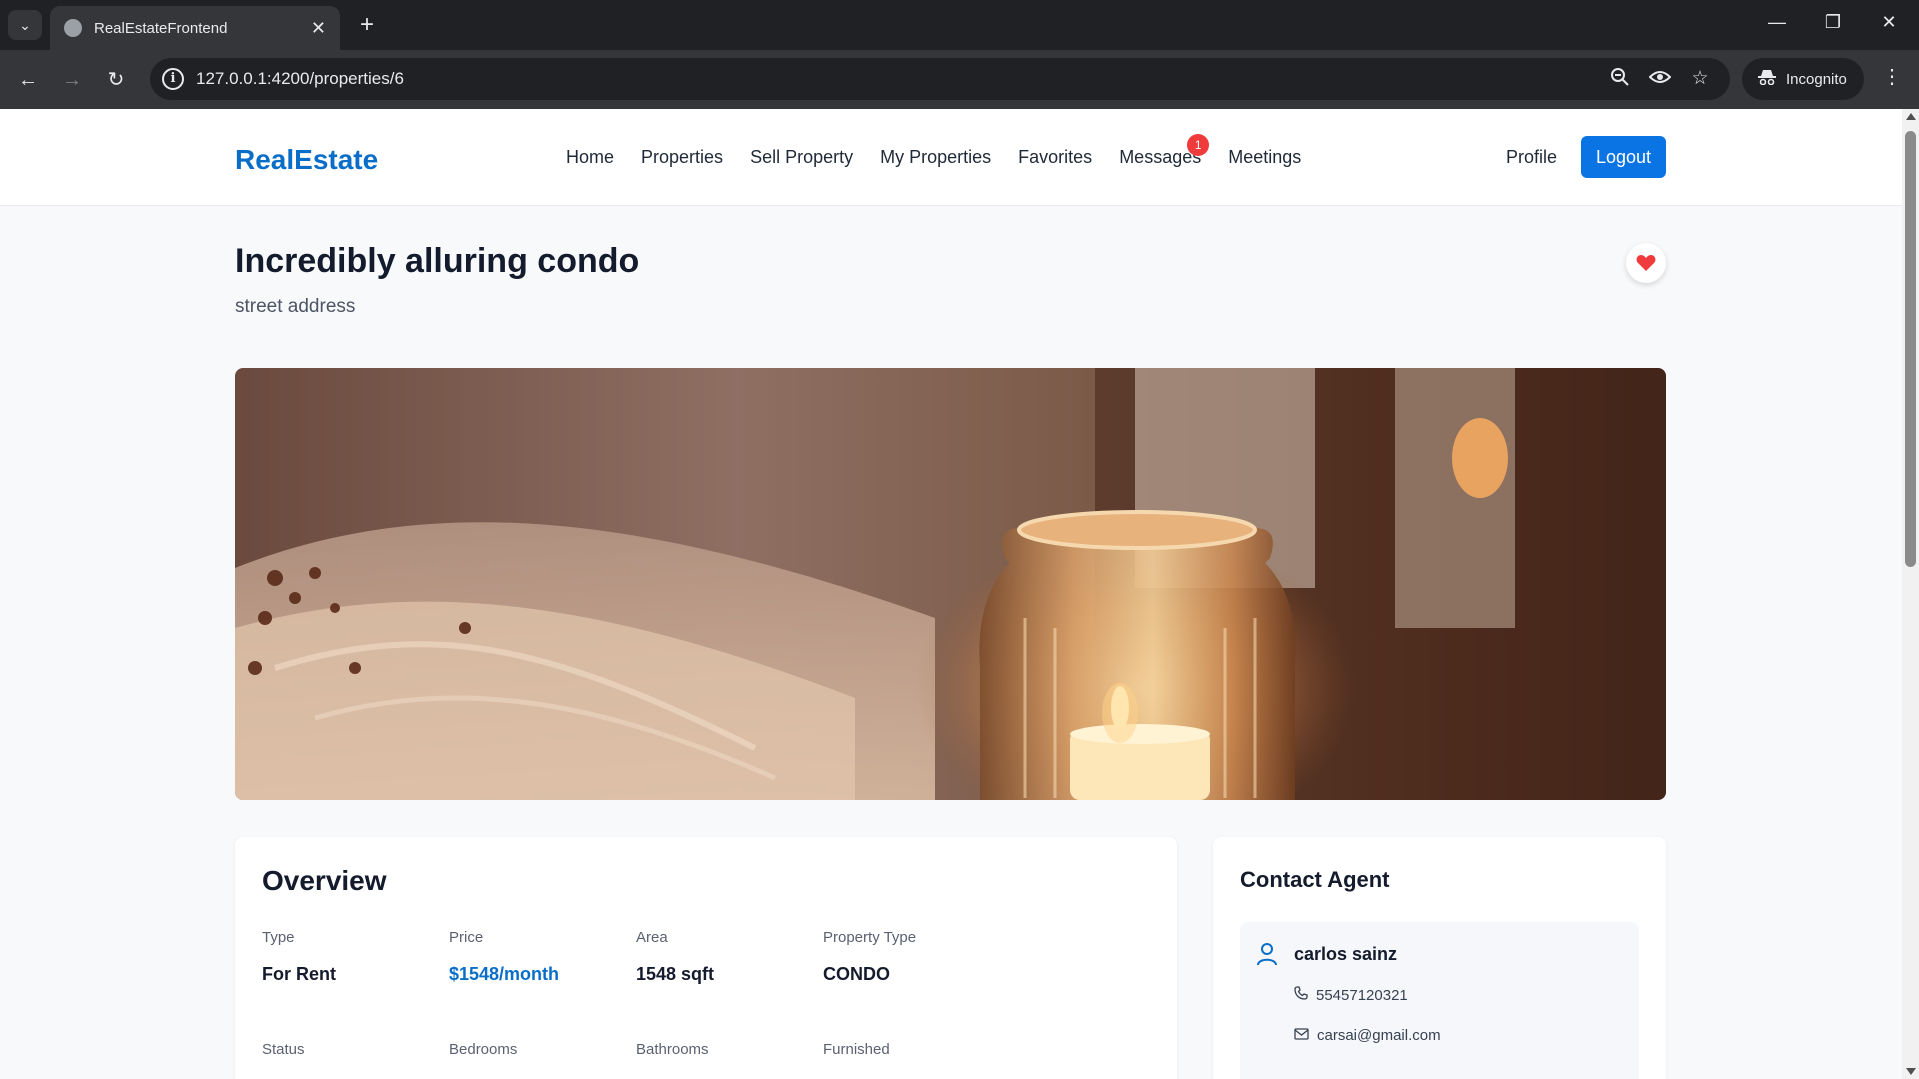 The image size is (1919, 1079). Describe the element at coordinates (1777, 22) in the screenshot. I see `minimize-button: —` at that location.